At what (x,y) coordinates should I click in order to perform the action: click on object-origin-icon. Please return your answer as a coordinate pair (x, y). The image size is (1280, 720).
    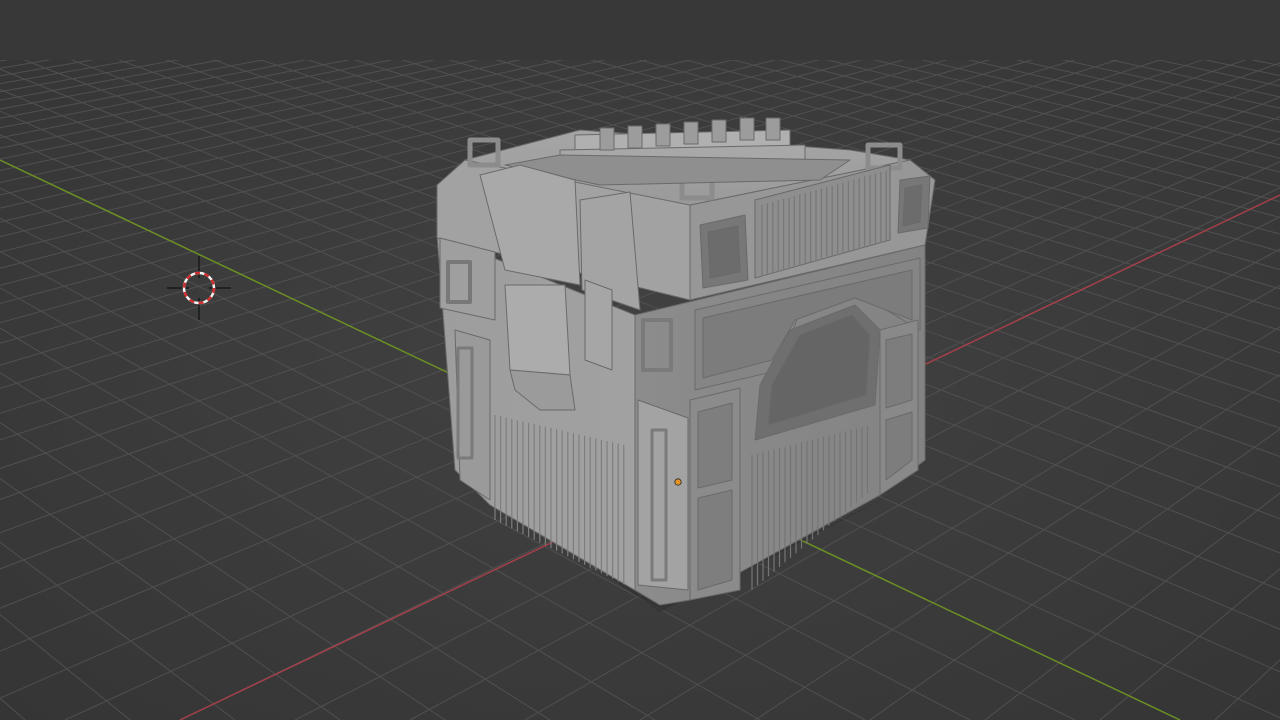
    Looking at the image, I should click on (678, 482).